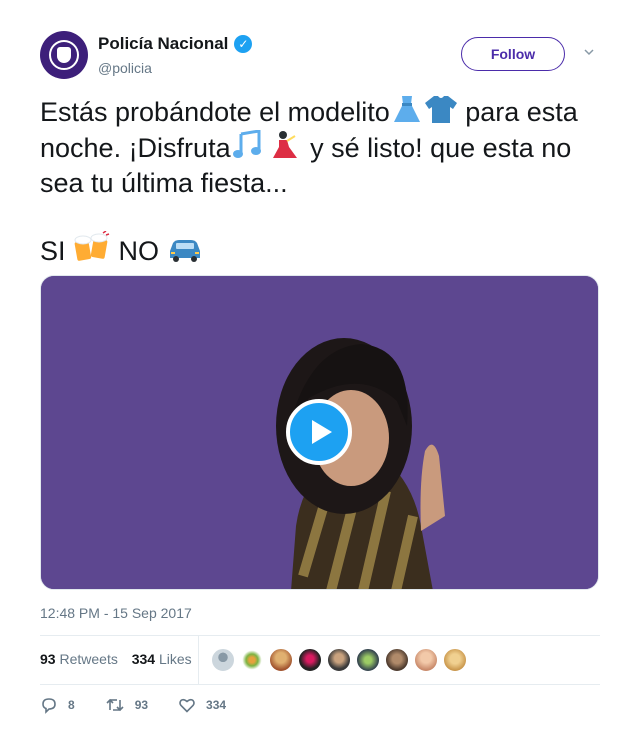 Image resolution: width=640 pixels, height=744 pixels. What do you see at coordinates (216, 705) in the screenshot?
I see `like-count: 334` at bounding box center [216, 705].